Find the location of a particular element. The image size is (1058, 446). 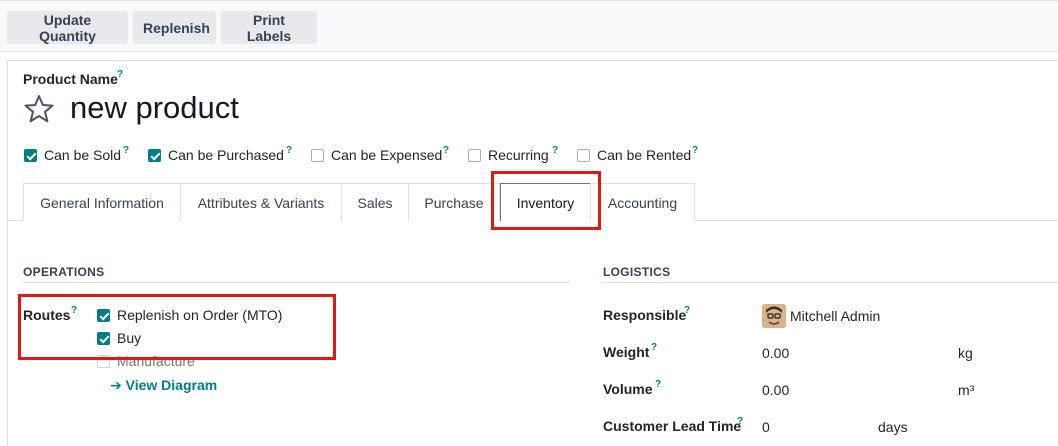

weight-input: 0.00 is located at coordinates (775, 353).